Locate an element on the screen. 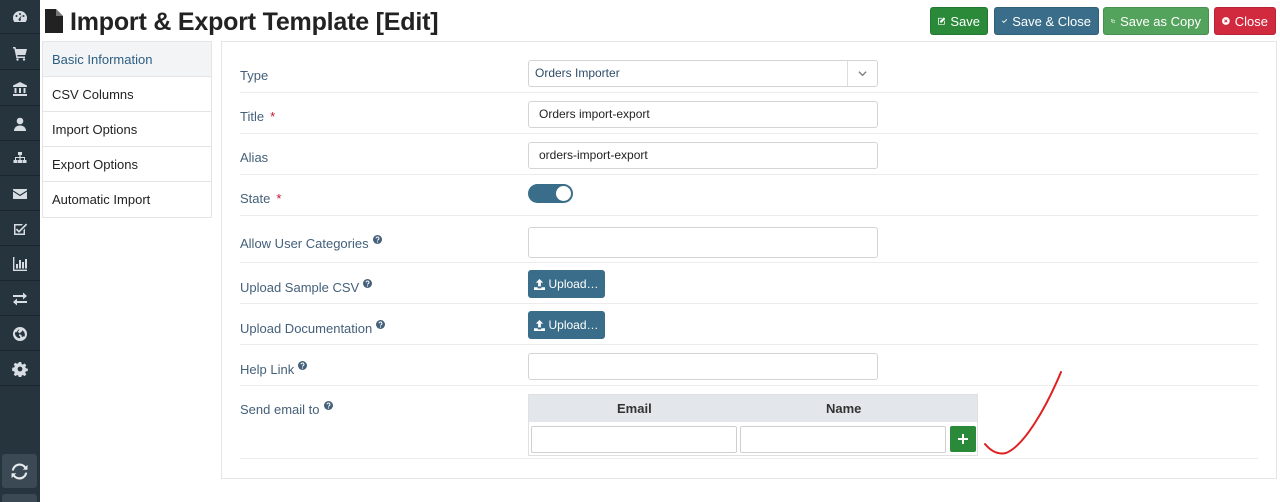 Image resolution: width=1280 pixels, height=502 pixels. help-link-input is located at coordinates (703, 366).